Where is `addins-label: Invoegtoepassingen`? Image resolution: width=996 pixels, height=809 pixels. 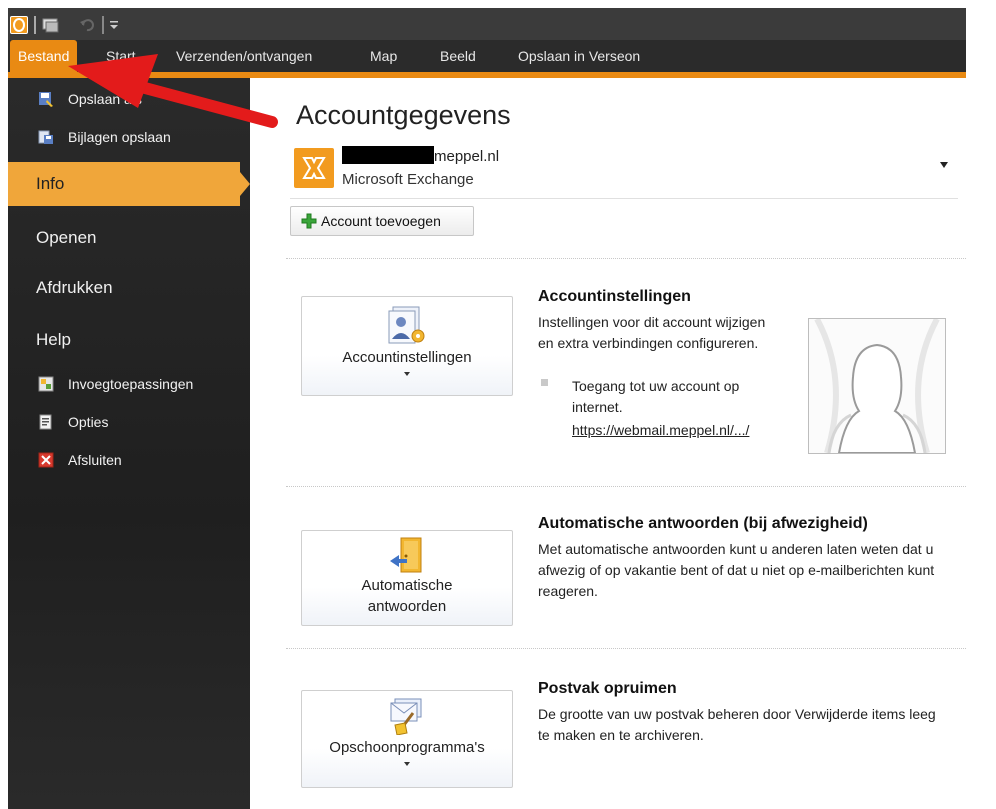
addins-label: Invoegtoepassingen is located at coordinates (131, 384).